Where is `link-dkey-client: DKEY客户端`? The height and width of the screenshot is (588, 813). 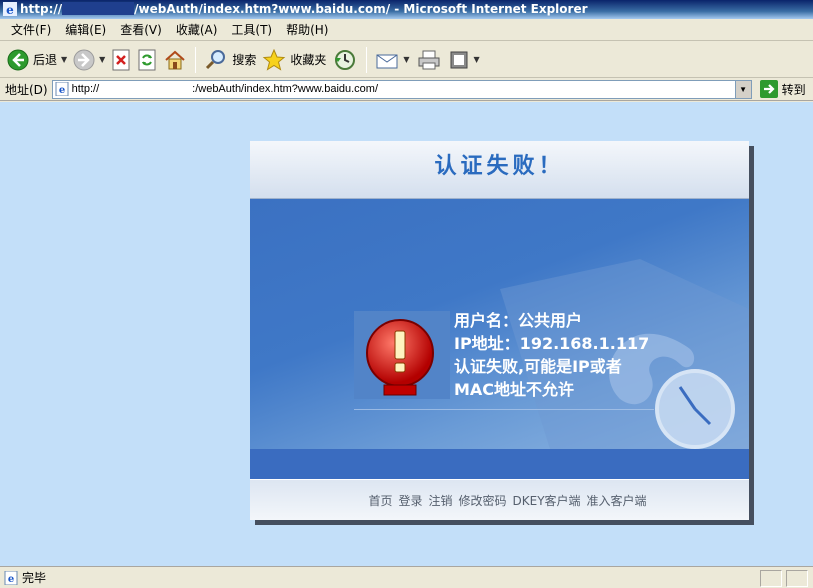
link-dkey-client: DKEY客户端 is located at coordinates (547, 500).